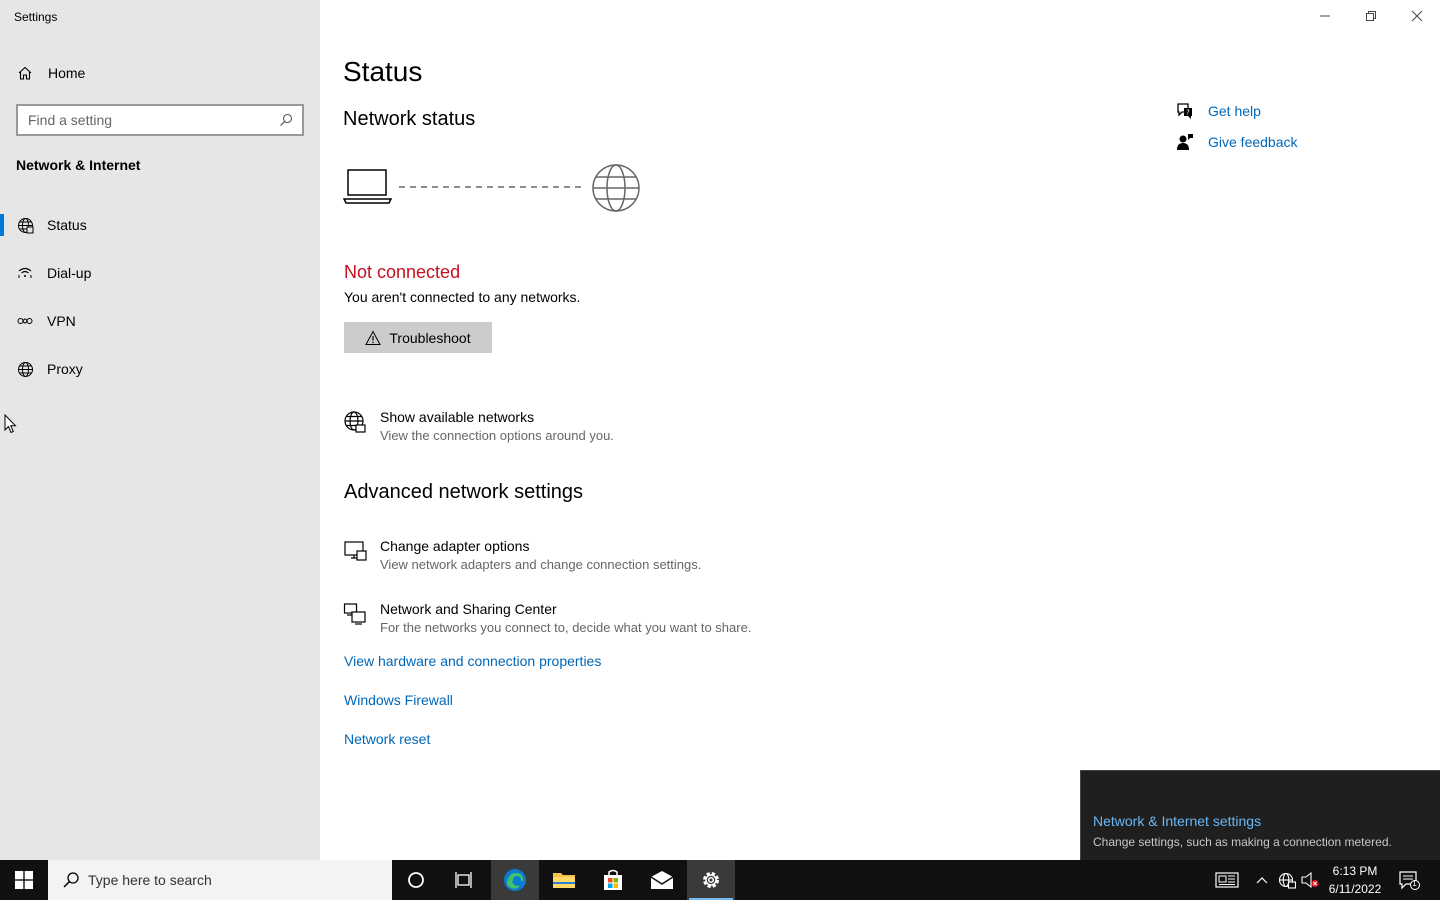 Image resolution: width=1440 pixels, height=900 pixels. I want to click on globe-status-icon, so click(25, 225).